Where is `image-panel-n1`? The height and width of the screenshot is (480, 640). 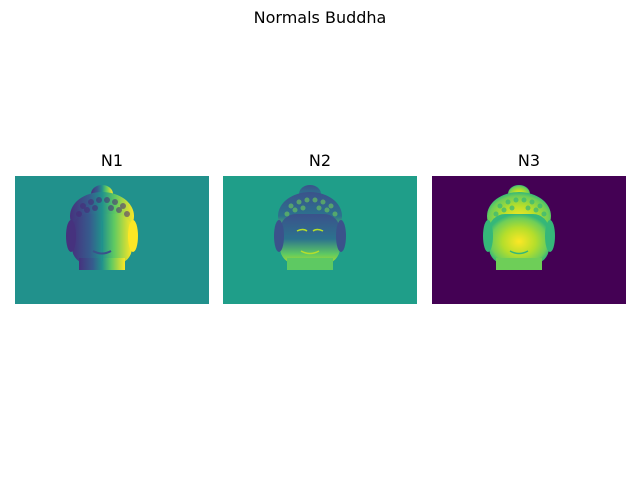 image-panel-n1 is located at coordinates (112, 240).